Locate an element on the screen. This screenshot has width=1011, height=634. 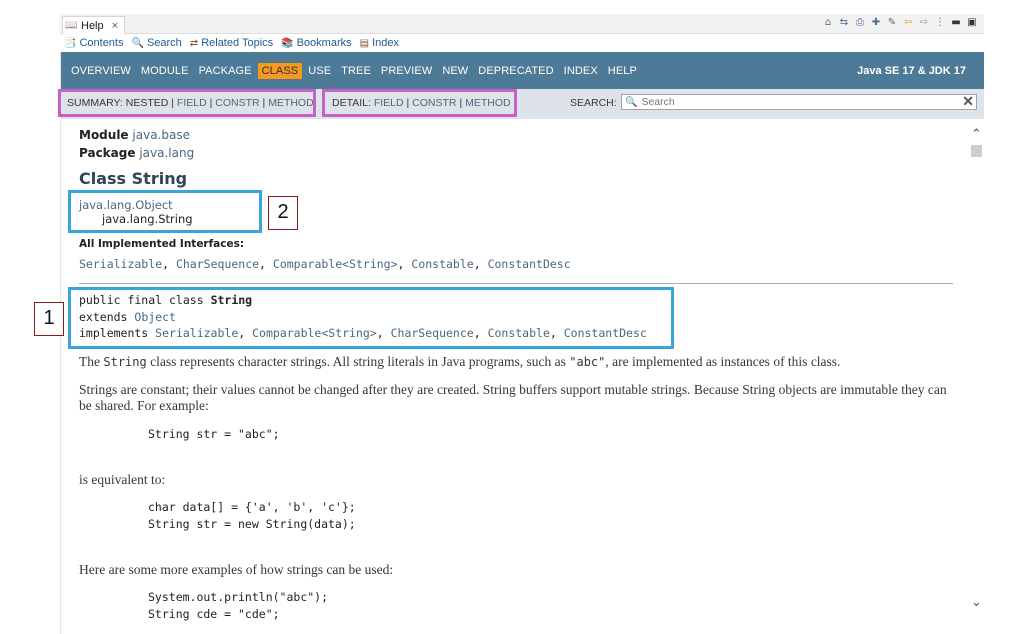
nav-new: NEW is located at coordinates (455, 71).